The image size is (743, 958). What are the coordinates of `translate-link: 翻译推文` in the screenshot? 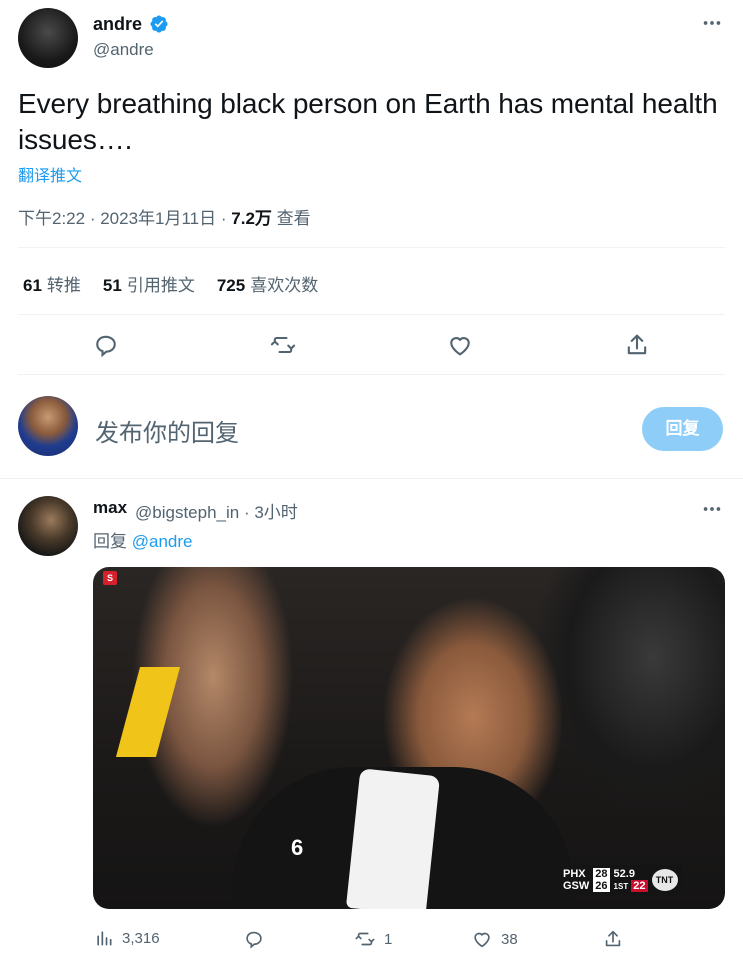 It's located at (50, 174).